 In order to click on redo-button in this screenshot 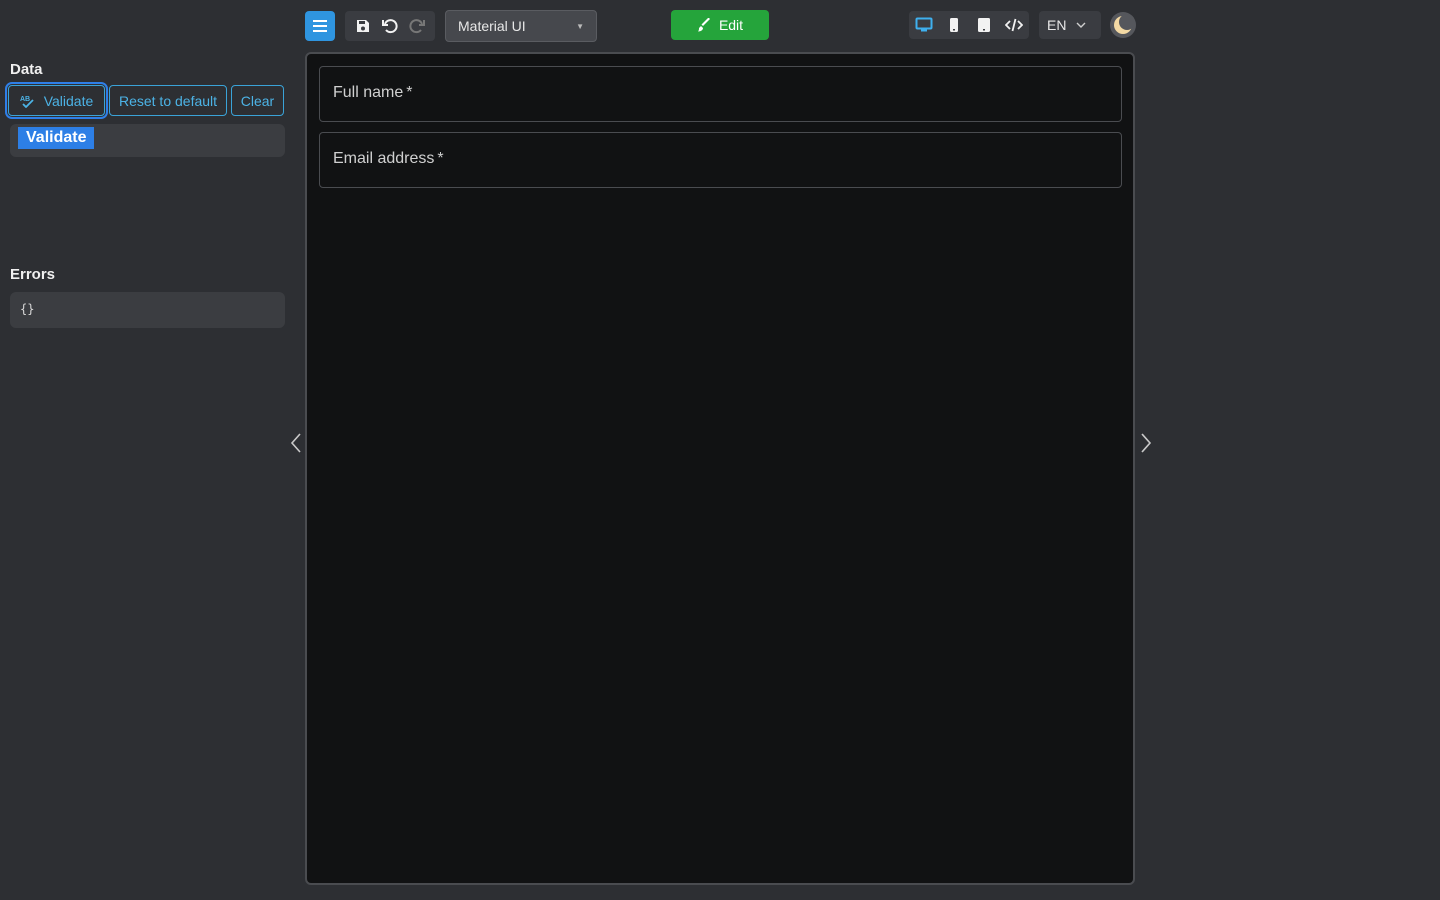, I will do `click(417, 26)`.